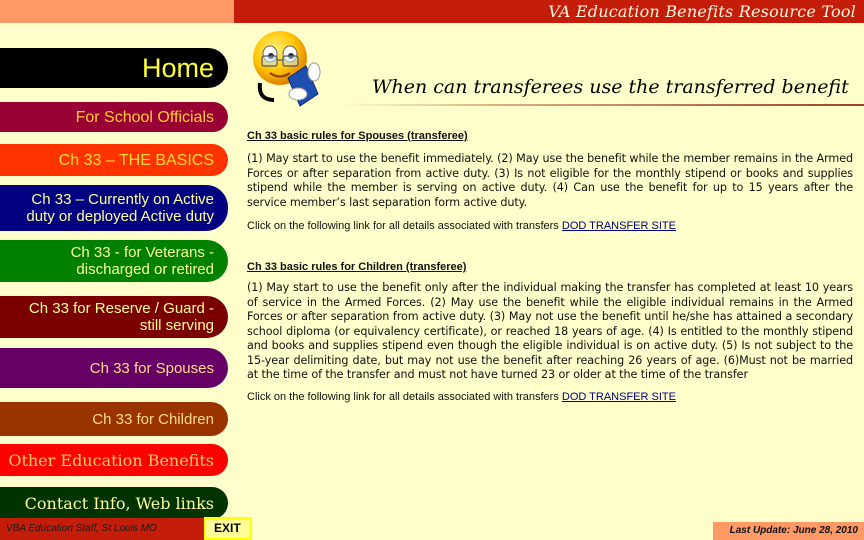  What do you see at coordinates (111, 460) in the screenshot?
I see `nav-other-label: Other Education Benefits` at bounding box center [111, 460].